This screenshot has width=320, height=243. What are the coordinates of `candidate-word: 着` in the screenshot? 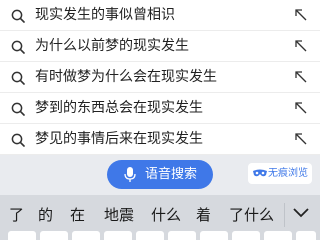 It's located at (203, 215).